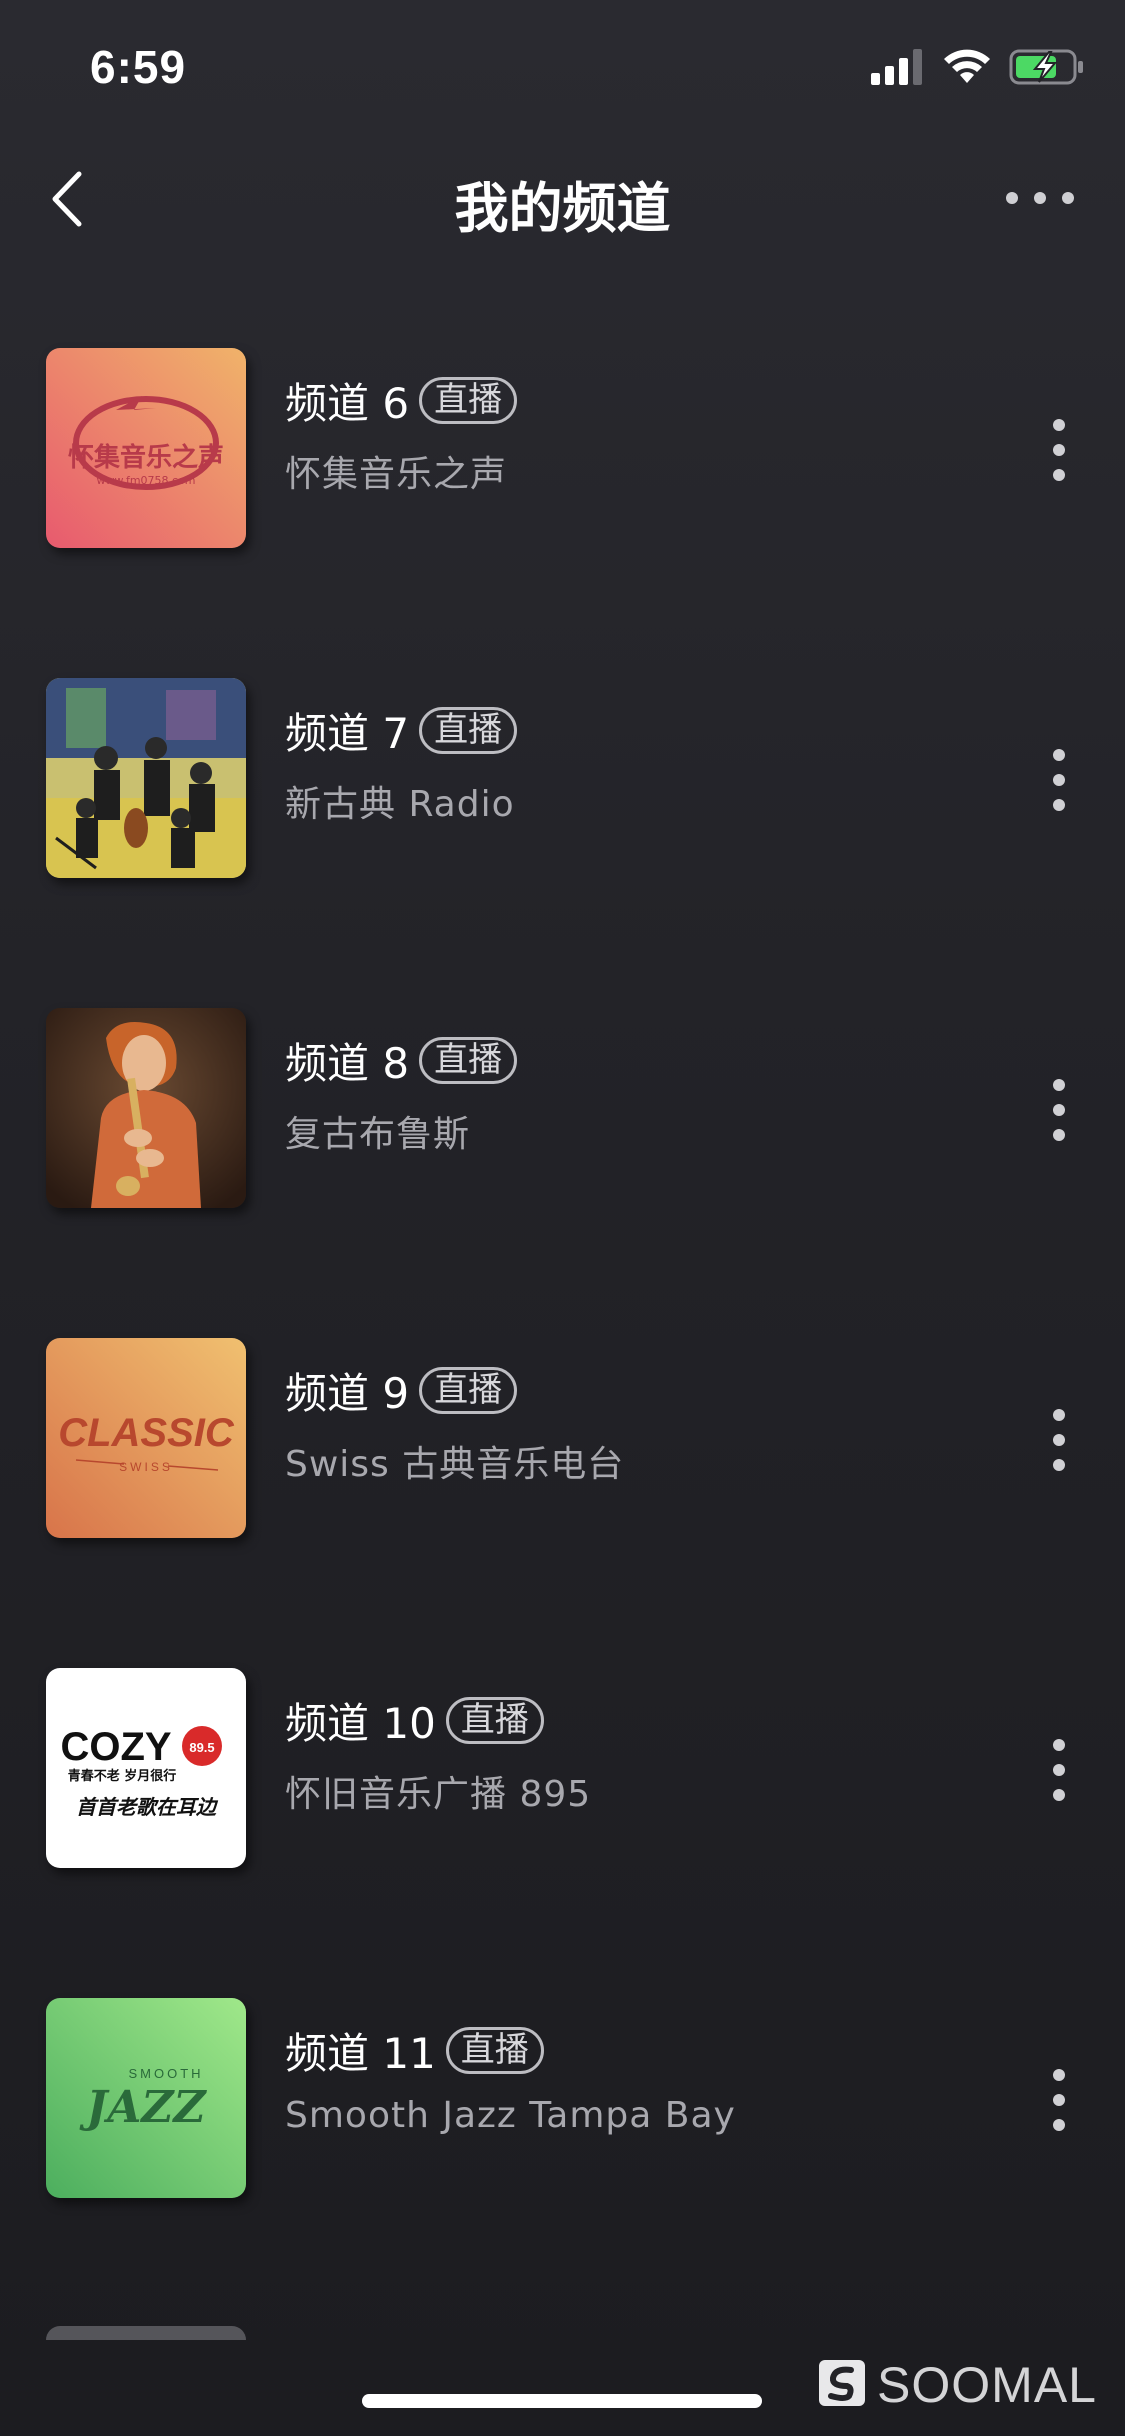  I want to click on more-horizontal-icon, so click(1040, 200).